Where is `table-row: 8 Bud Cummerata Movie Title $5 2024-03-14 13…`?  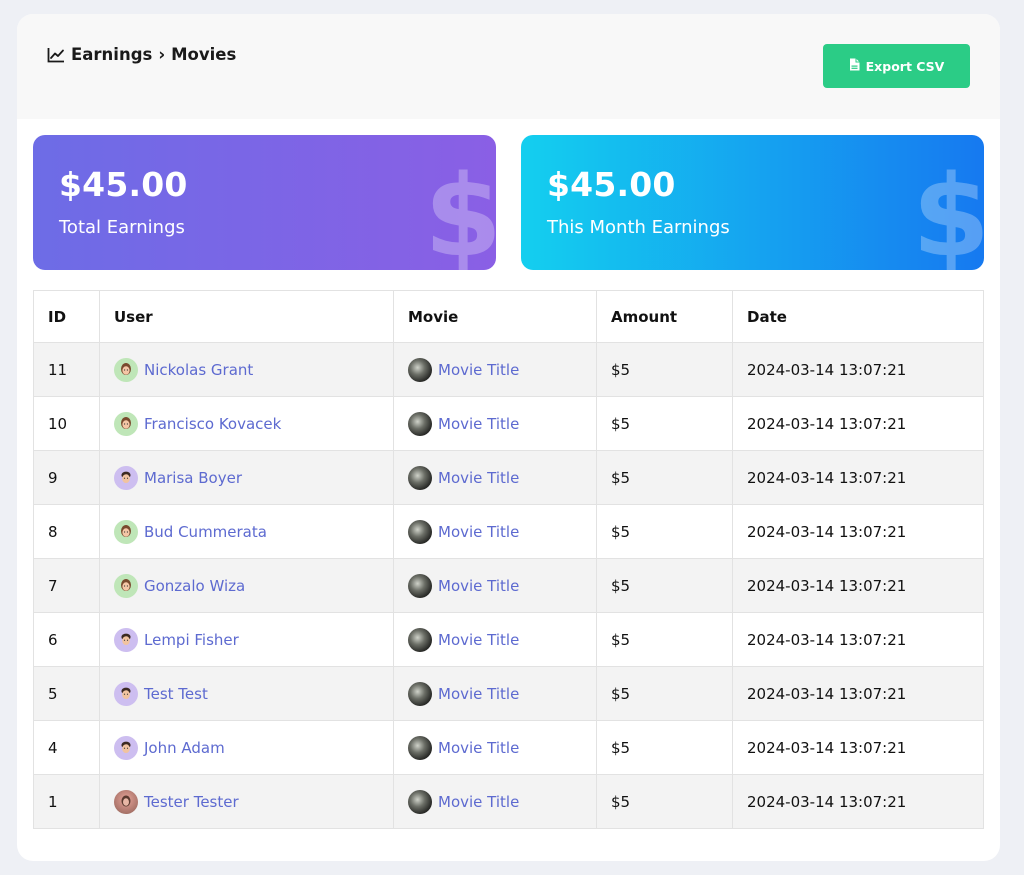
table-row: 8 Bud Cummerata Movie Title $5 2024-03-14 13… is located at coordinates (508, 531).